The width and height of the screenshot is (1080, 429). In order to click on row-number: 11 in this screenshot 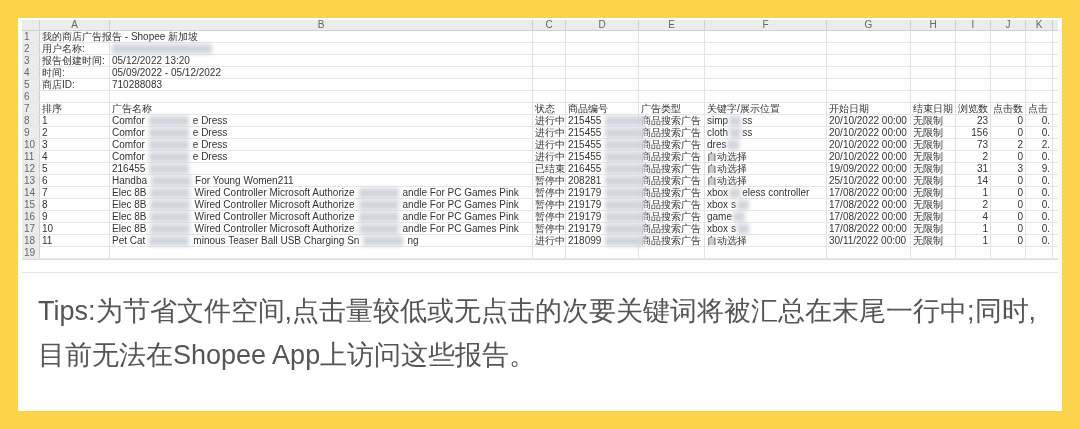, I will do `click(31, 156)`.